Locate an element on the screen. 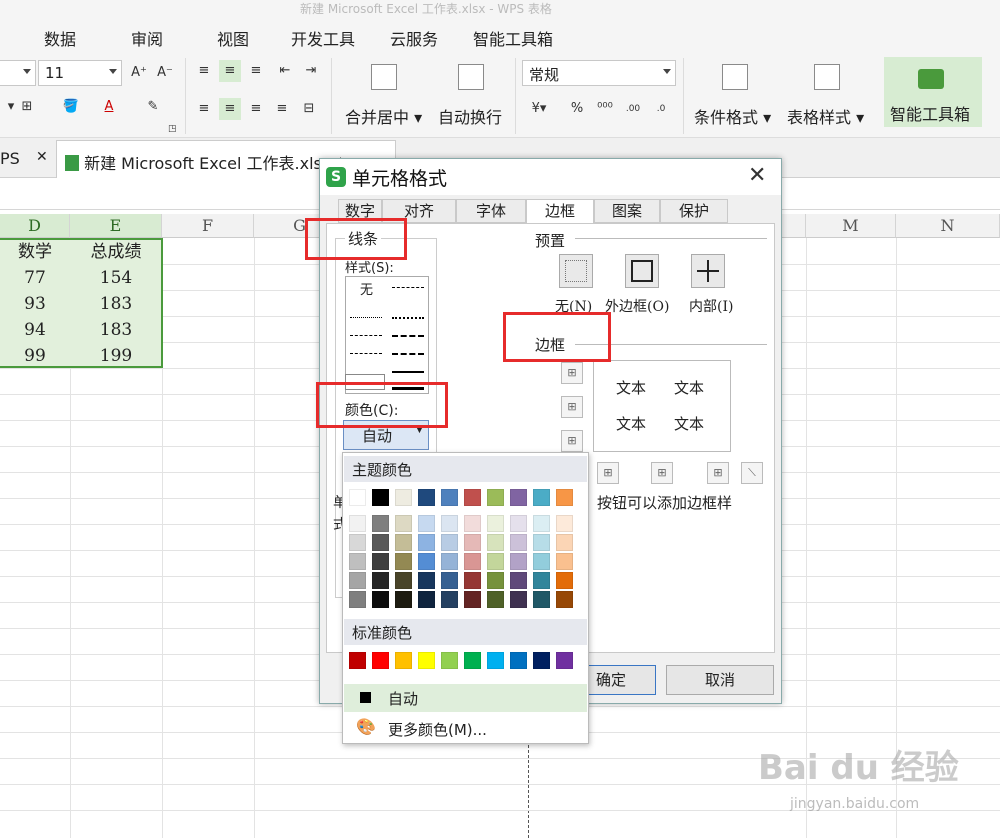  fill-color-icon: 🪣 is located at coordinates (71, 107).